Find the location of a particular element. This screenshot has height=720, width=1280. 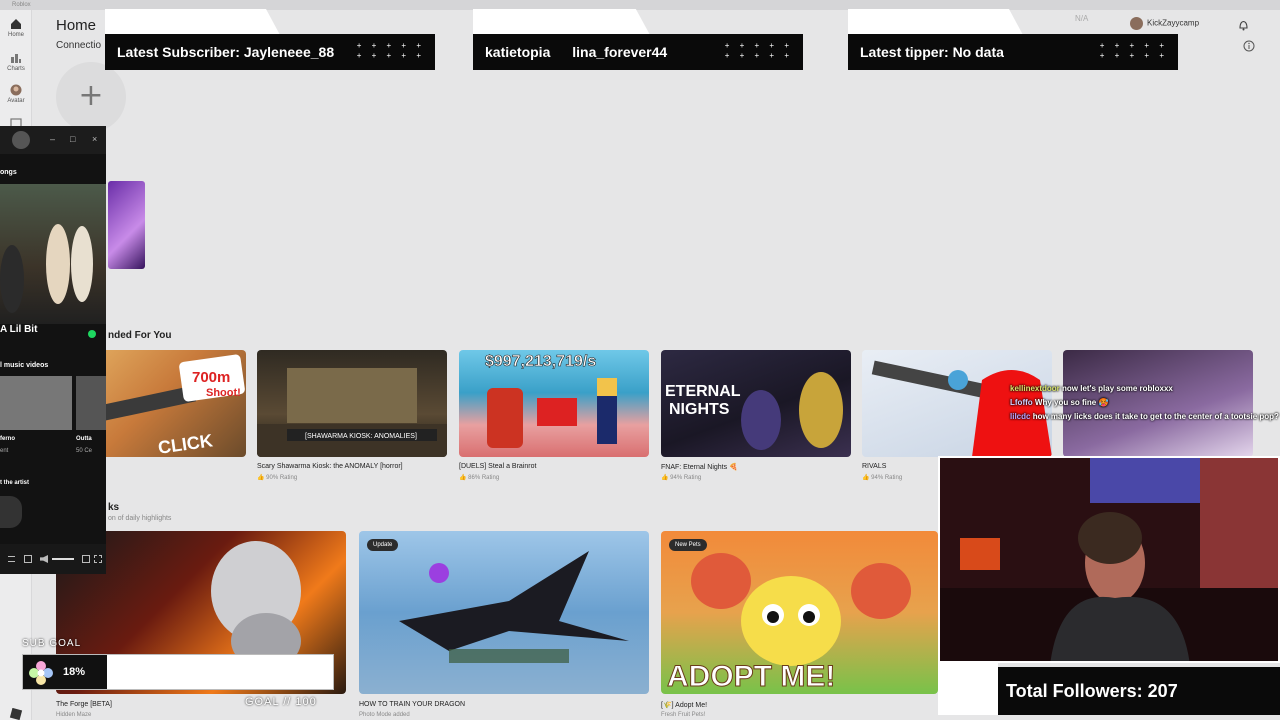

highlight-card: New Pets ADOPT ME! is located at coordinates (799, 612).